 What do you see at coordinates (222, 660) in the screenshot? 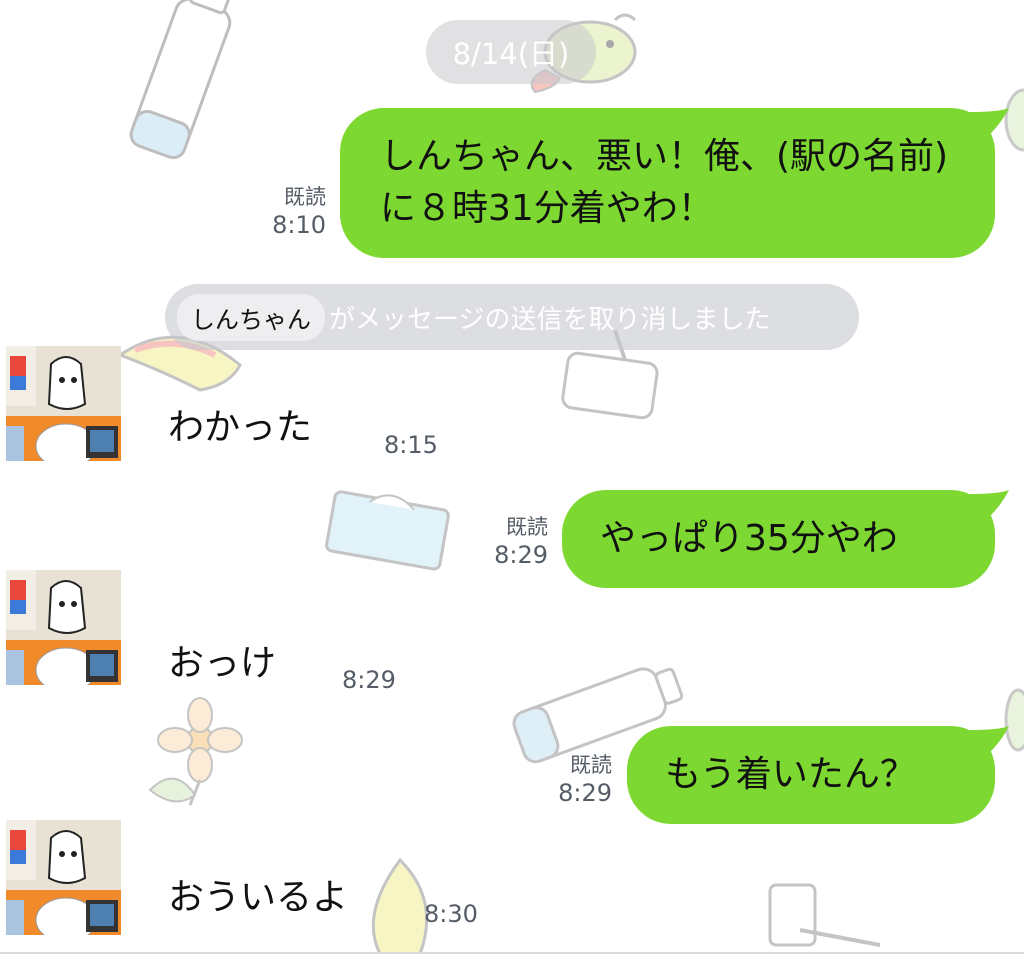
I see `received-message-text: おっけ` at bounding box center [222, 660].